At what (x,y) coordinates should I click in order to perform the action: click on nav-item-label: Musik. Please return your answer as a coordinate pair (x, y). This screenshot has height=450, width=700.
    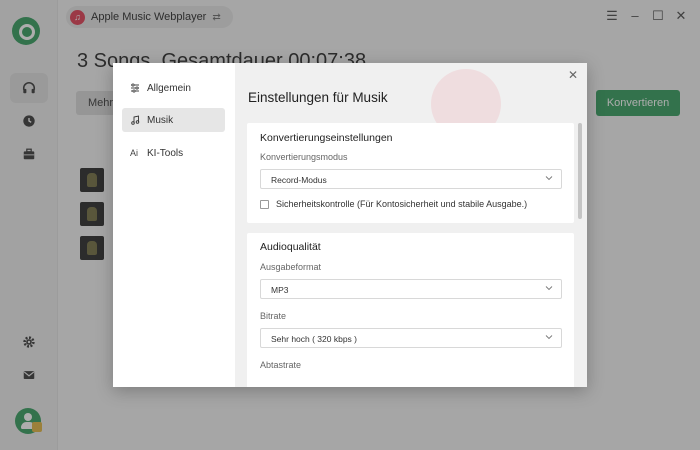
    Looking at the image, I should click on (160, 120).